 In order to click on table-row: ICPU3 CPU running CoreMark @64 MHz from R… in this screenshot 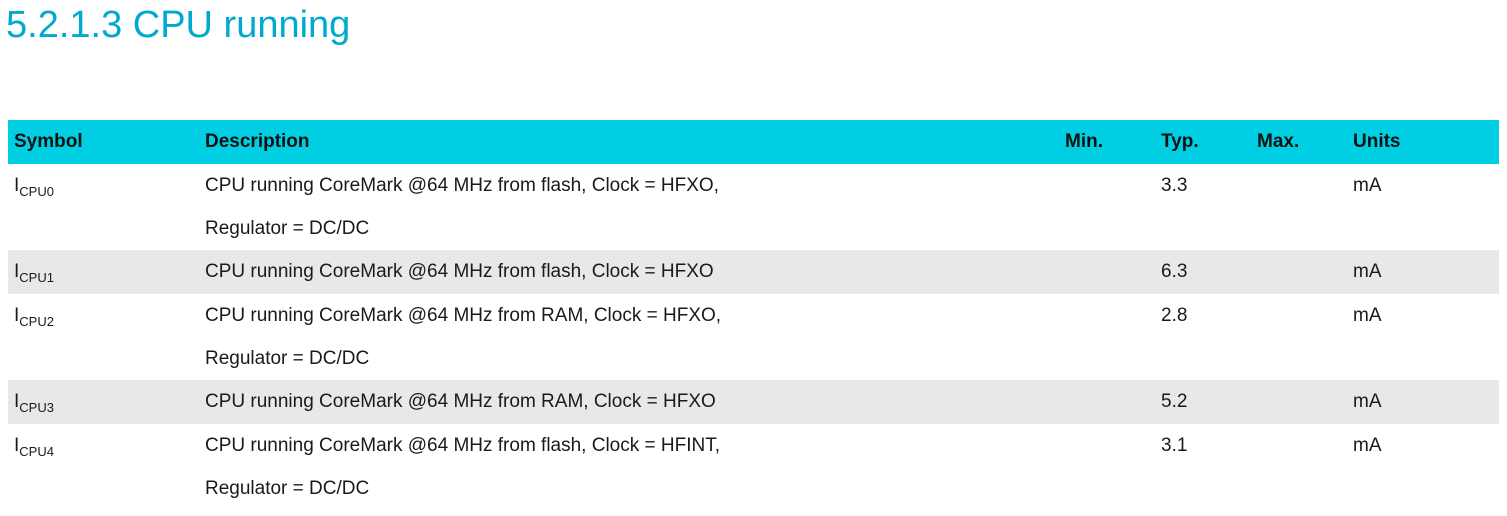, I will do `click(753, 402)`.